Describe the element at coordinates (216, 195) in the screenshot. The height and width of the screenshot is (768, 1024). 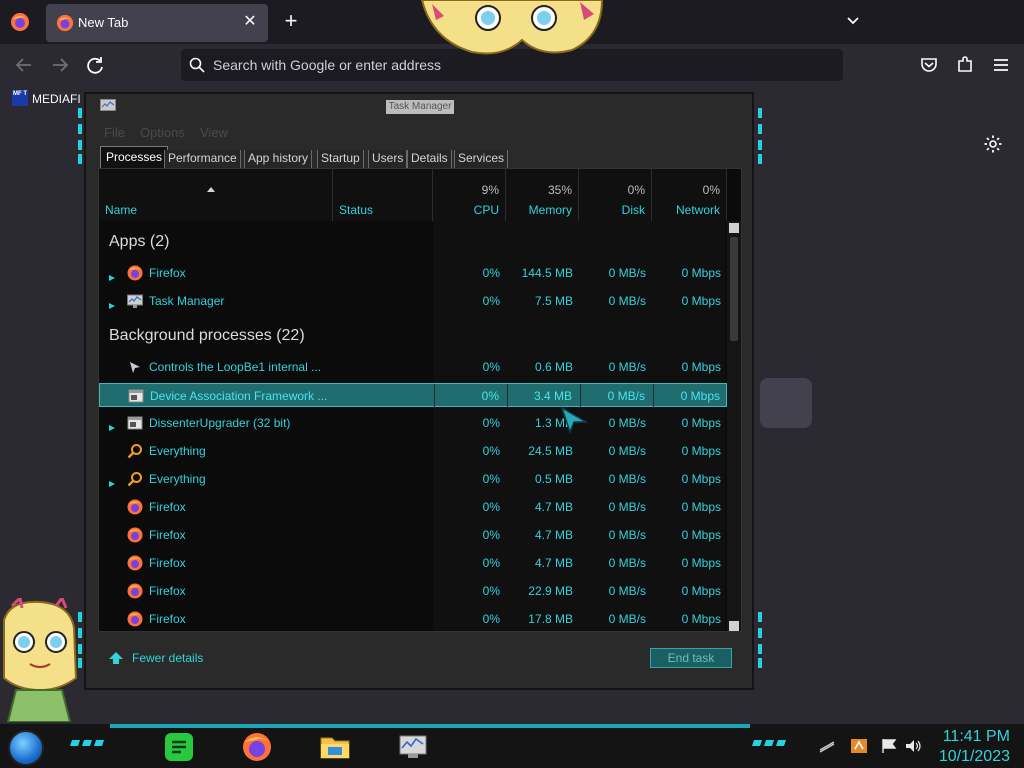
I see `column-name: Name` at that location.